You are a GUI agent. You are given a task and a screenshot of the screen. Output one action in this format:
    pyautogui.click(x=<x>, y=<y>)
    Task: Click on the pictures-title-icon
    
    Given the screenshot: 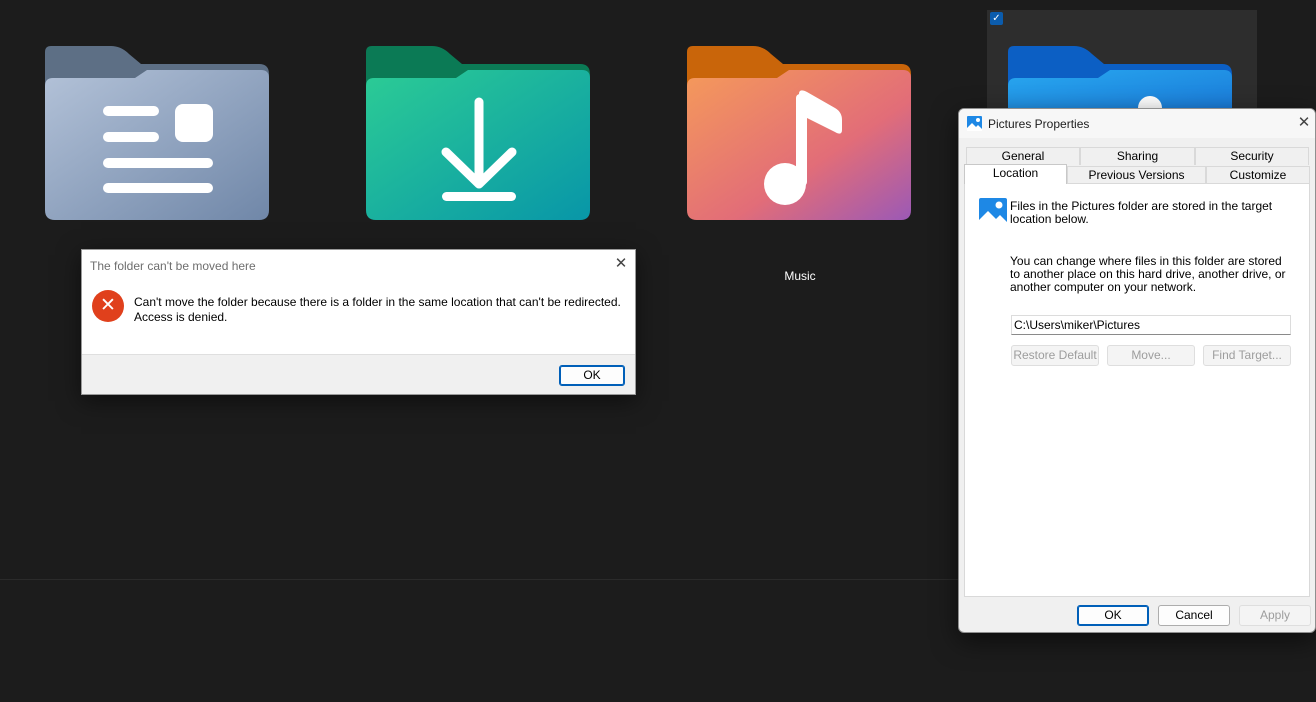 What is the action you would take?
    pyautogui.click(x=974, y=123)
    